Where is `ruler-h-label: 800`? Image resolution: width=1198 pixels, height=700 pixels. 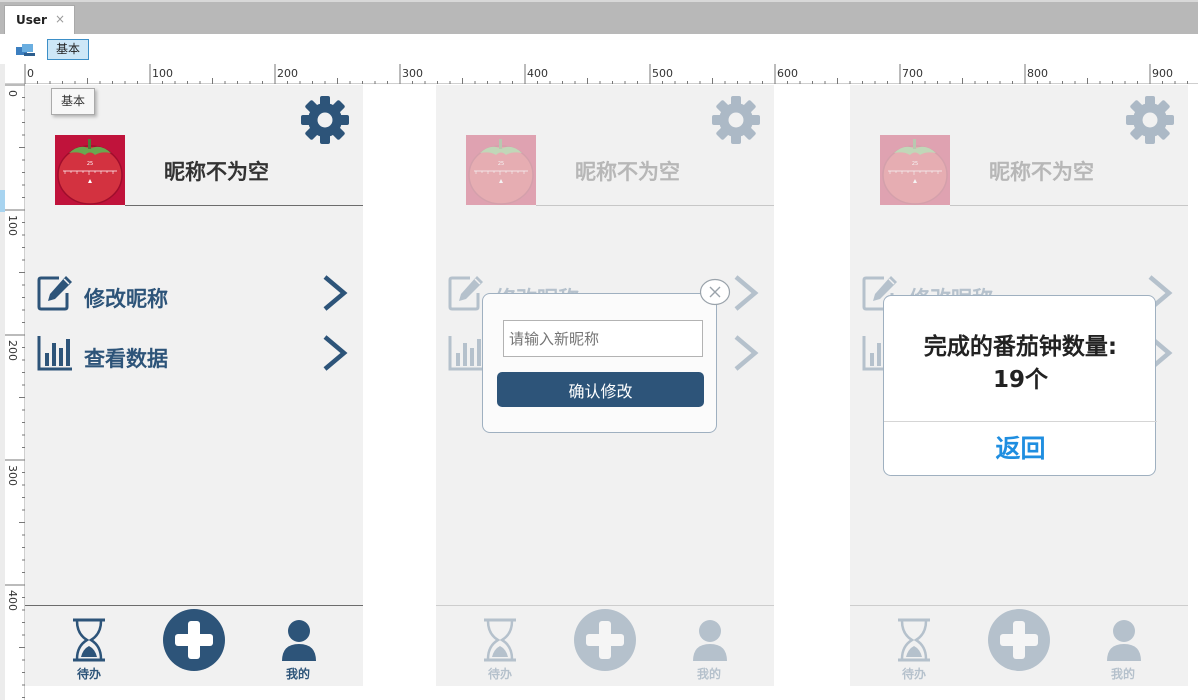 ruler-h-label: 800 is located at coordinates (1037, 73).